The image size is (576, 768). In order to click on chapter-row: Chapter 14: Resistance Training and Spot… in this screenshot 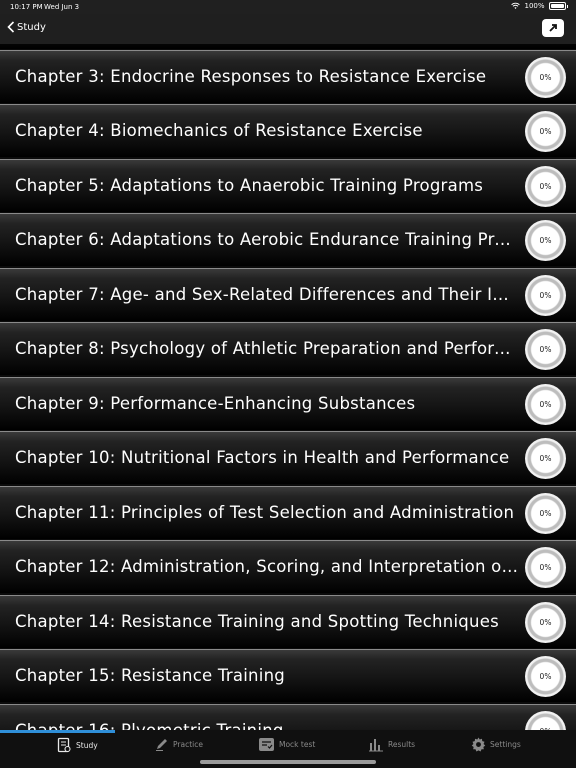, I will do `click(288, 621)`.